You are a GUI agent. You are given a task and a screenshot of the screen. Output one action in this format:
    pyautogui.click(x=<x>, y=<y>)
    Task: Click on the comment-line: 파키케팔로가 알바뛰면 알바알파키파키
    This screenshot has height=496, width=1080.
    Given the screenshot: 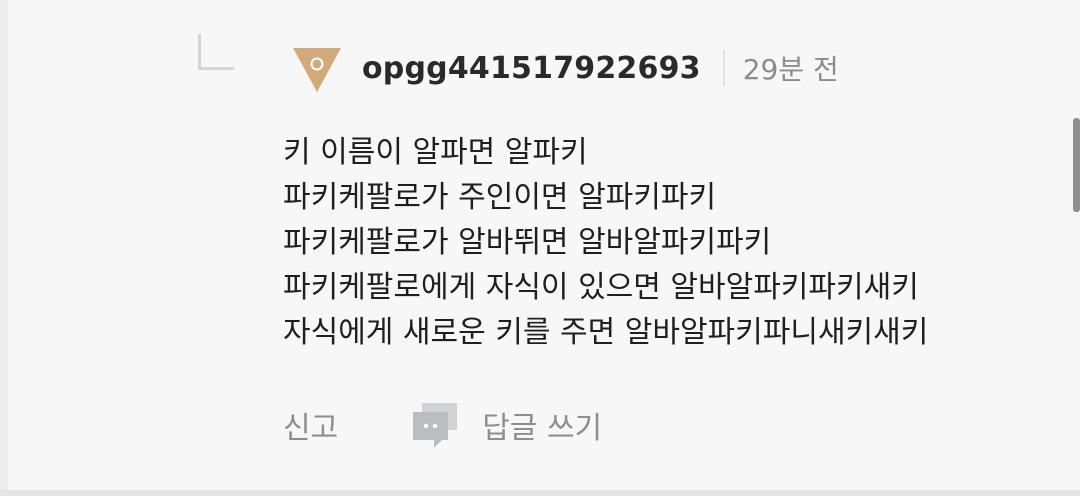 What is the action you would take?
    pyautogui.click(x=527, y=242)
    